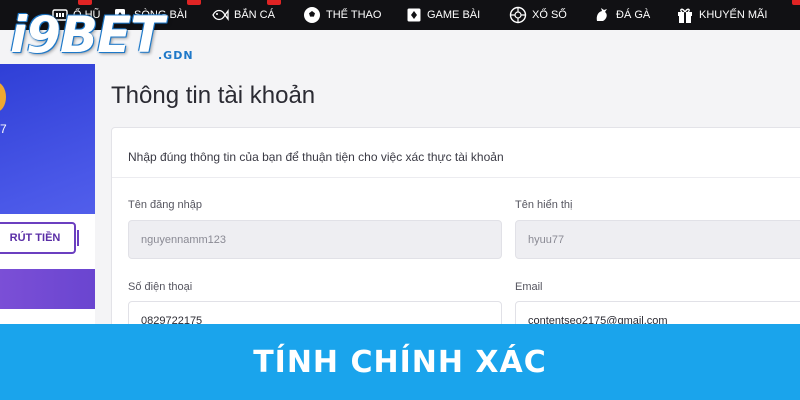 Image resolution: width=800 pixels, height=400 pixels. What do you see at coordinates (213, 95) in the screenshot?
I see `page-title: Thông tin tài khoản` at bounding box center [213, 95].